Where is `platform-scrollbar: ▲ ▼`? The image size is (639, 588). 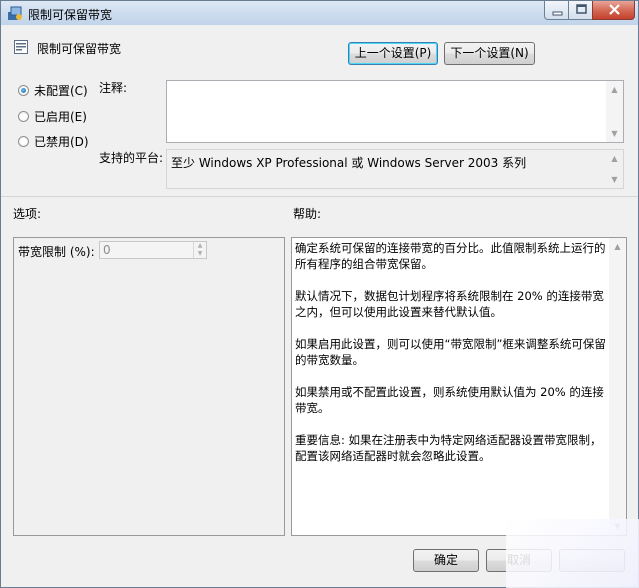
platform-scrollbar: ▲ ▼ is located at coordinates (614, 169).